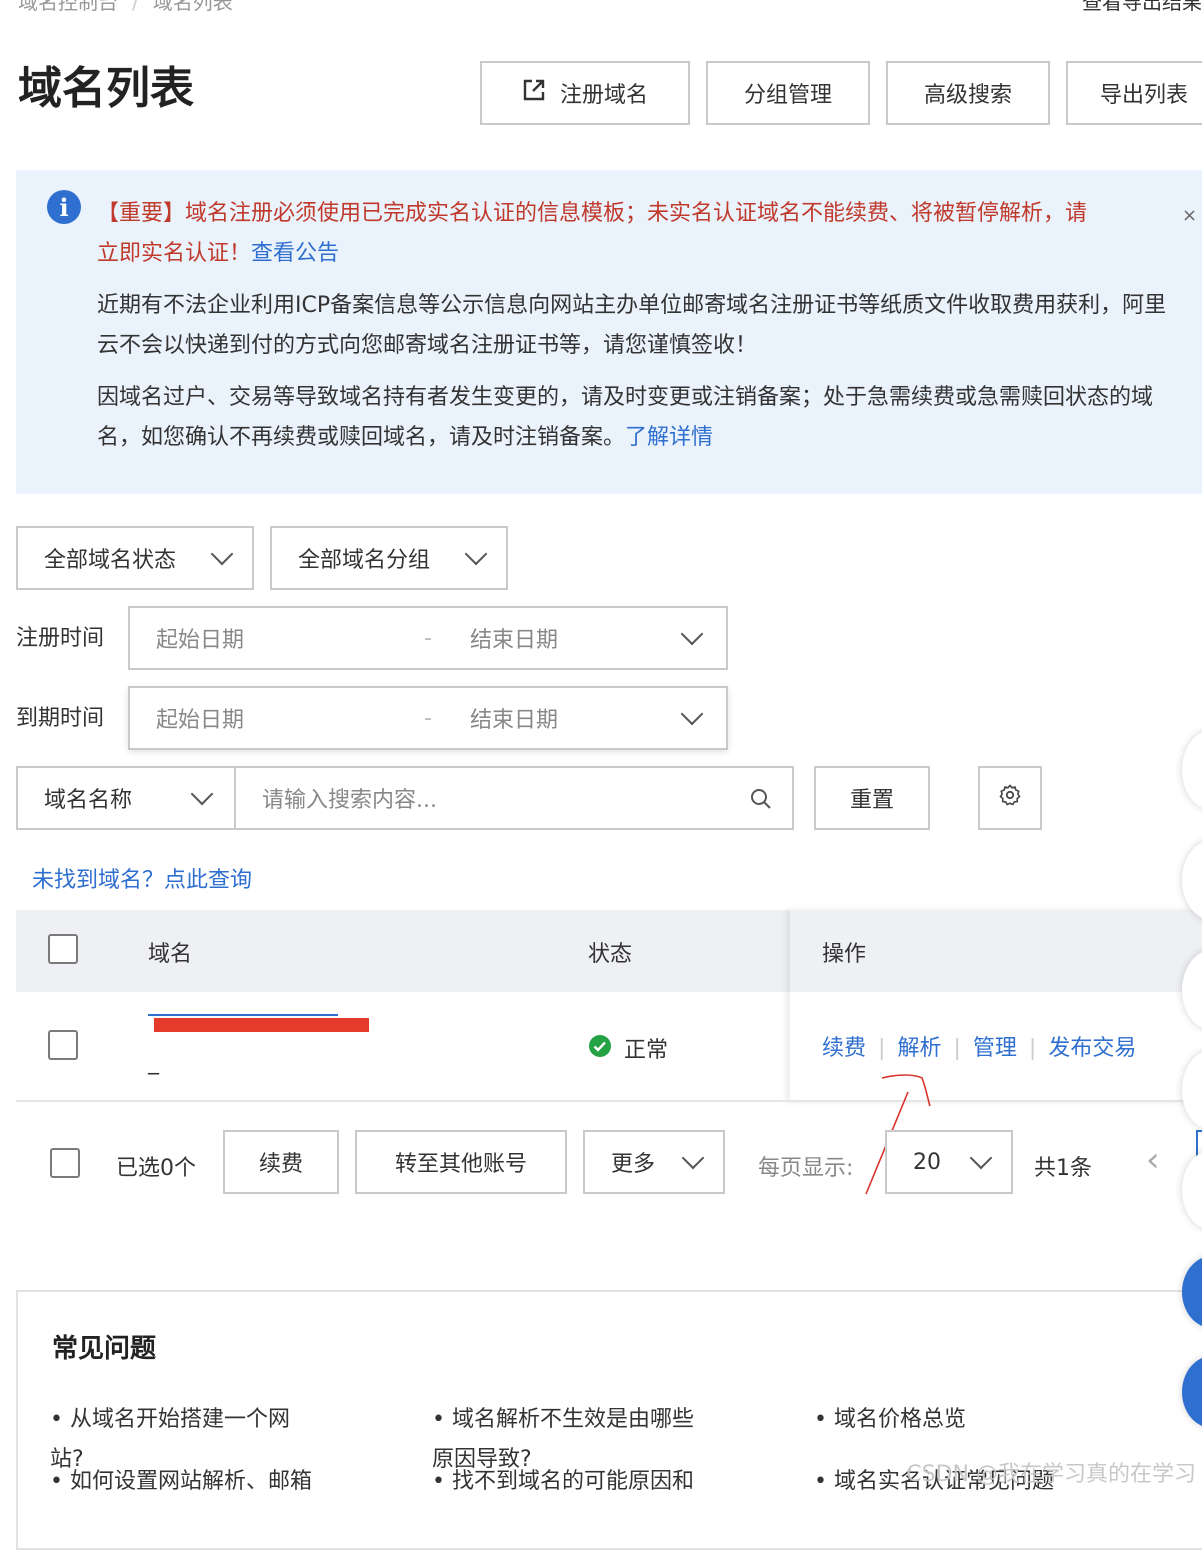  What do you see at coordinates (156, 1168) in the screenshot?
I see `selected-count: 已选0个` at bounding box center [156, 1168].